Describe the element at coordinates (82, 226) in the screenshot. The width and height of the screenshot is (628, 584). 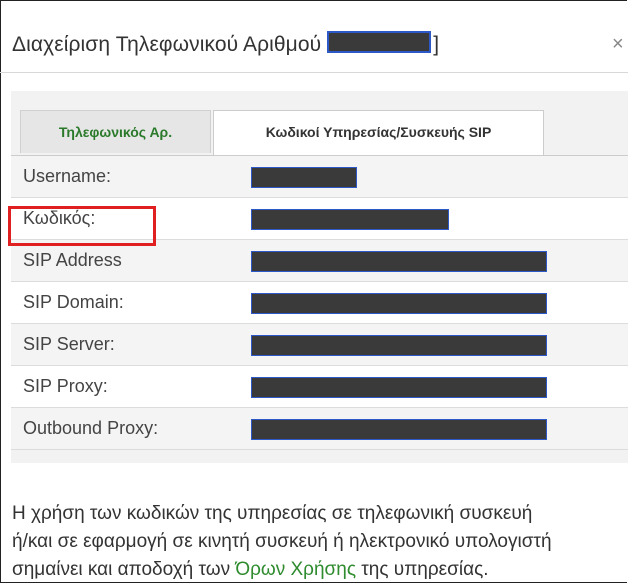
I see `password-highlight-box` at that location.